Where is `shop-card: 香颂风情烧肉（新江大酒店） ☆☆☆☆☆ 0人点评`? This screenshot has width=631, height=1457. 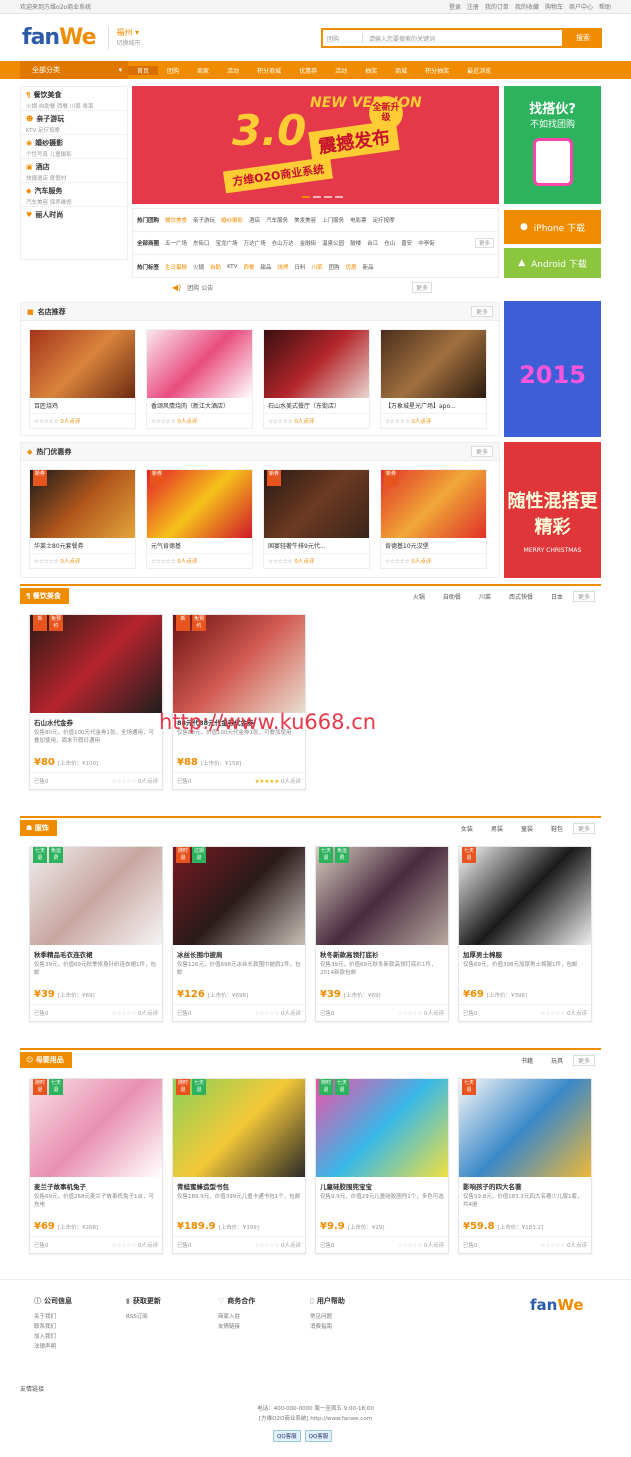
shop-card: 香颂风情烧肉（新江大酒店） ☆☆☆☆☆ 0人点评 is located at coordinates (199, 379).